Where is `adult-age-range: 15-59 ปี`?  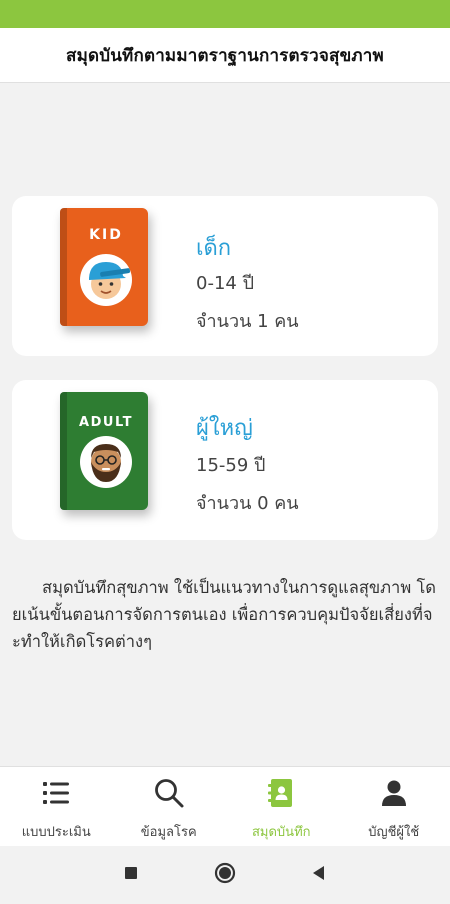 adult-age-range: 15-59 ปี is located at coordinates (230, 464).